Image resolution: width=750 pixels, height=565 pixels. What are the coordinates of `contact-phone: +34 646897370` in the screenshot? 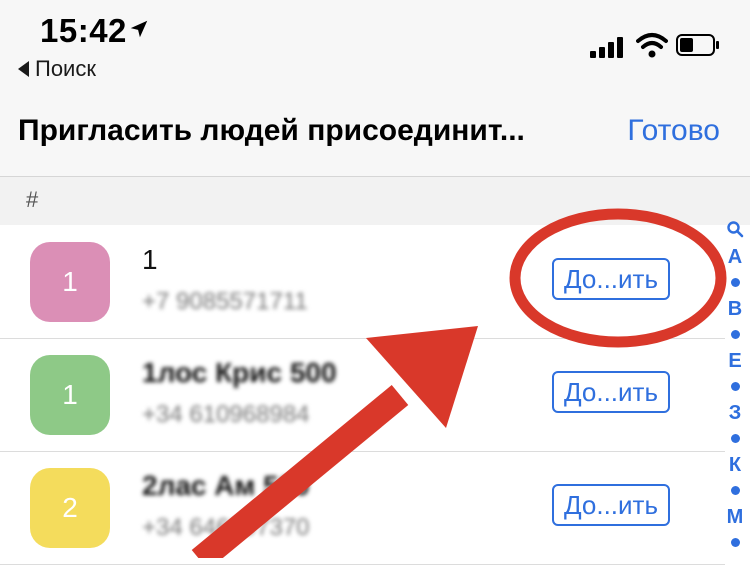 It's located at (226, 527).